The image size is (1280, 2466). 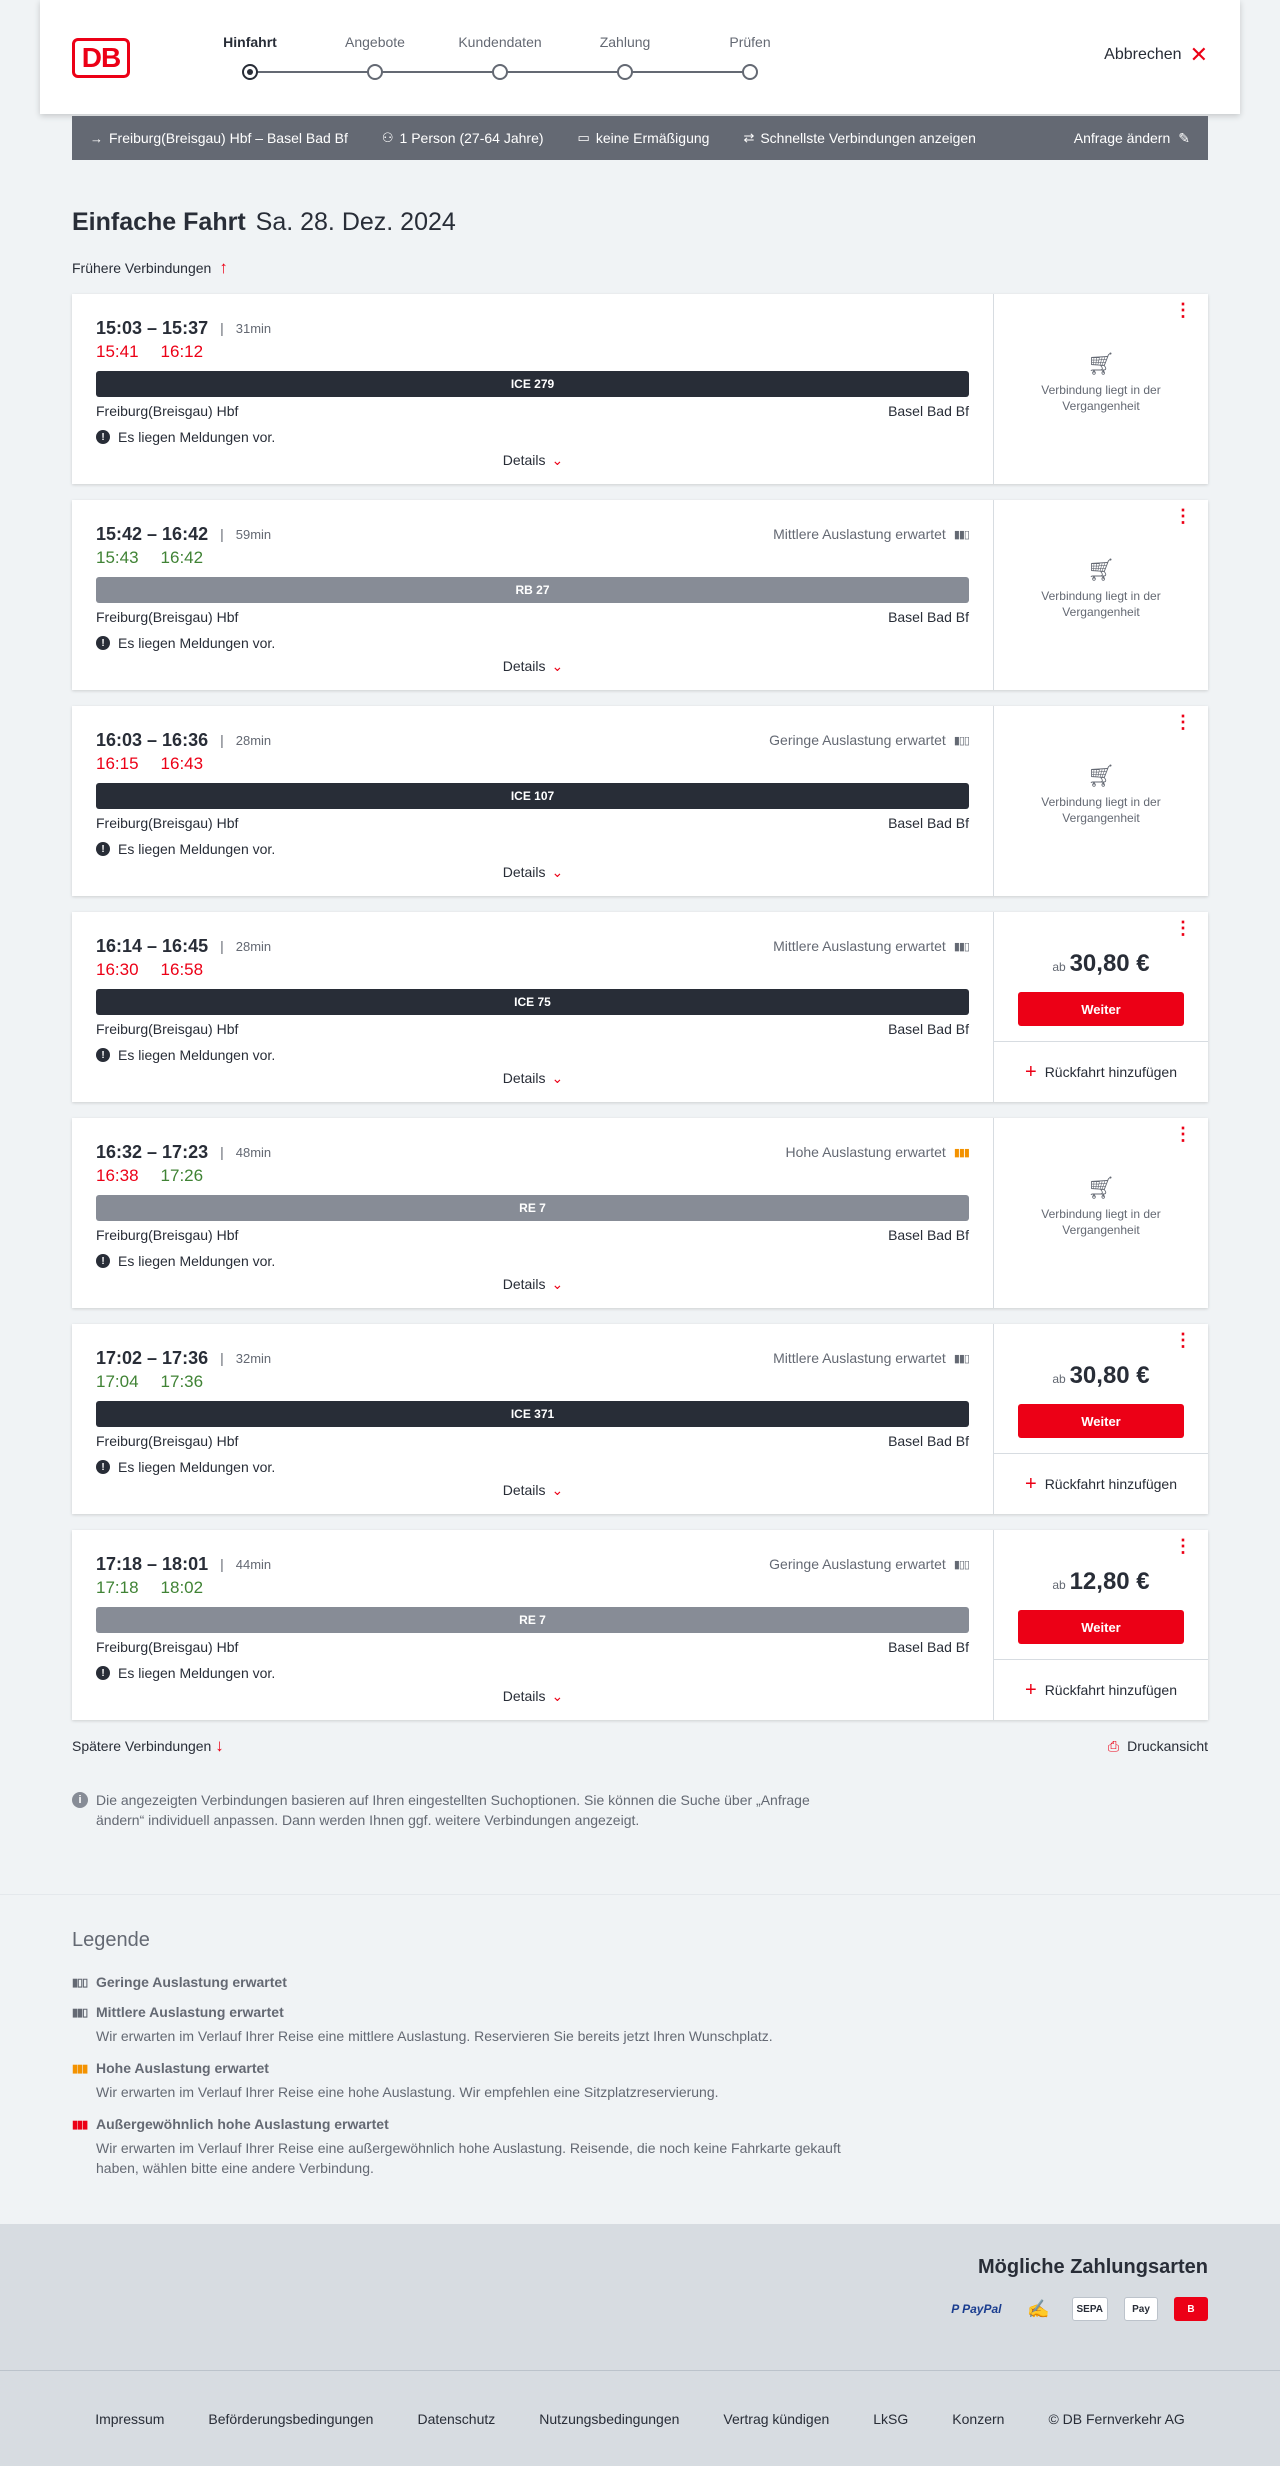 I want to click on realtime-departure: 17:18, so click(x=117, y=1587).